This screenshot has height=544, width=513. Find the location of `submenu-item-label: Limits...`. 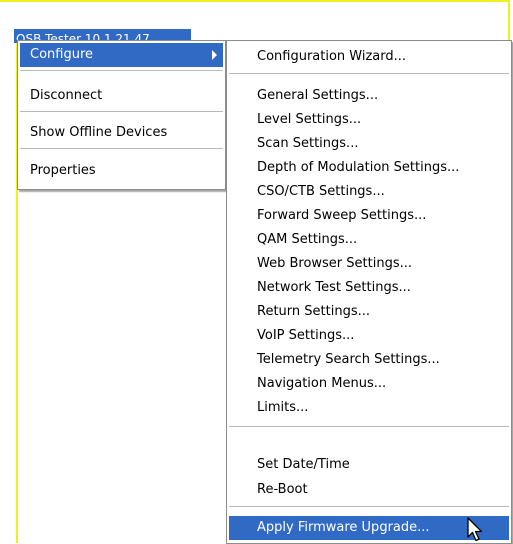

submenu-item-label: Limits... is located at coordinates (283, 407).